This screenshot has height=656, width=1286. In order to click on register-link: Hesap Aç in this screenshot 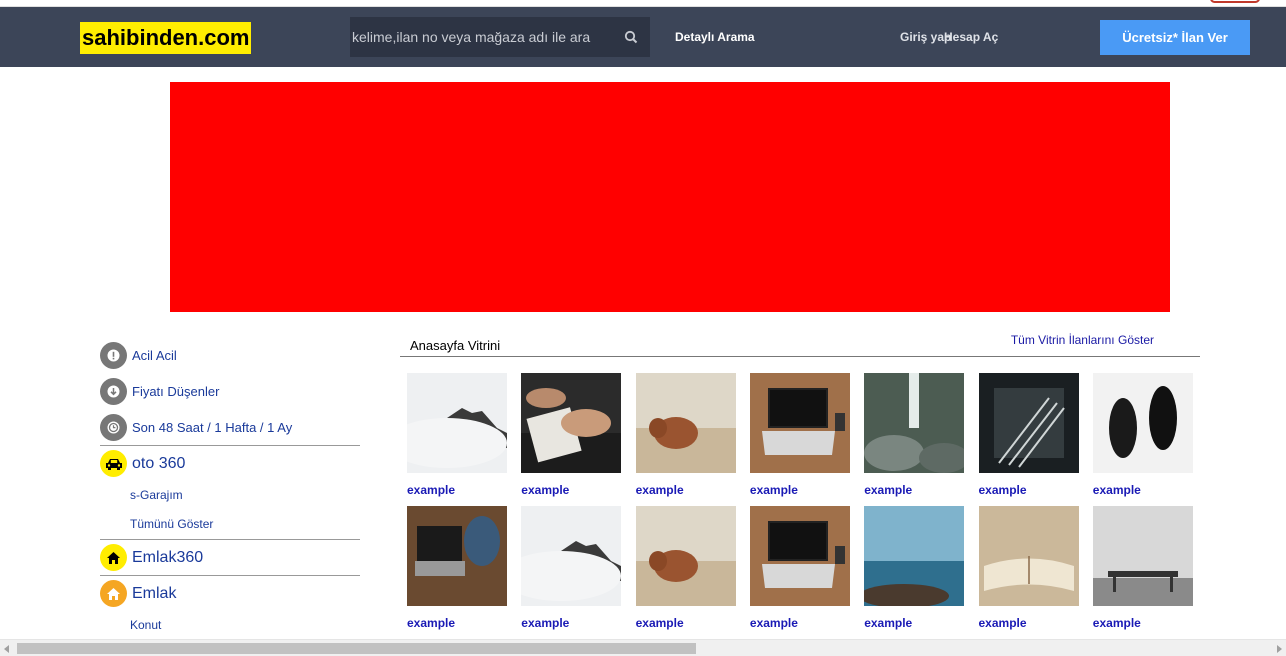, I will do `click(971, 37)`.